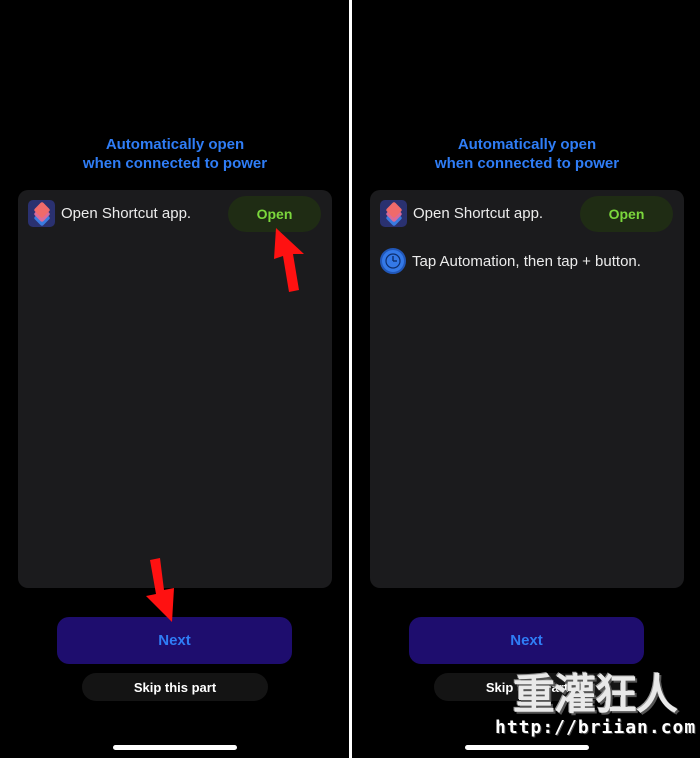 The image size is (700, 758). I want to click on watermark-logo: 重灌狂人 http://briian.com, so click(595, 705).